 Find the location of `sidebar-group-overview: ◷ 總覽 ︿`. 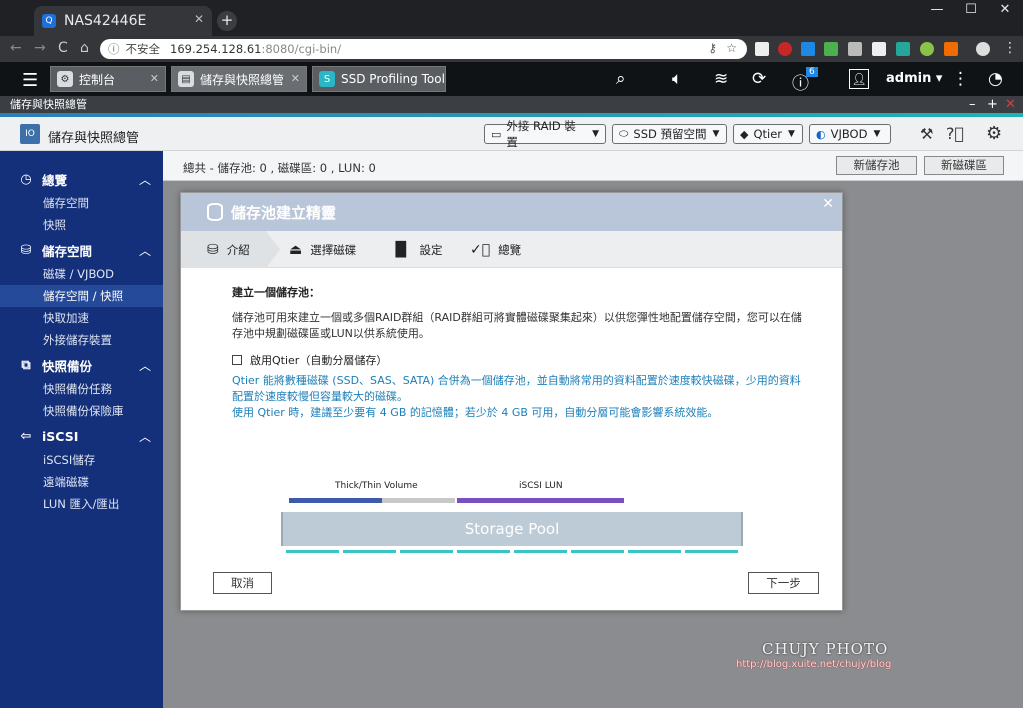

sidebar-group-overview: ◷ 總覽 ︿ is located at coordinates (81, 179).